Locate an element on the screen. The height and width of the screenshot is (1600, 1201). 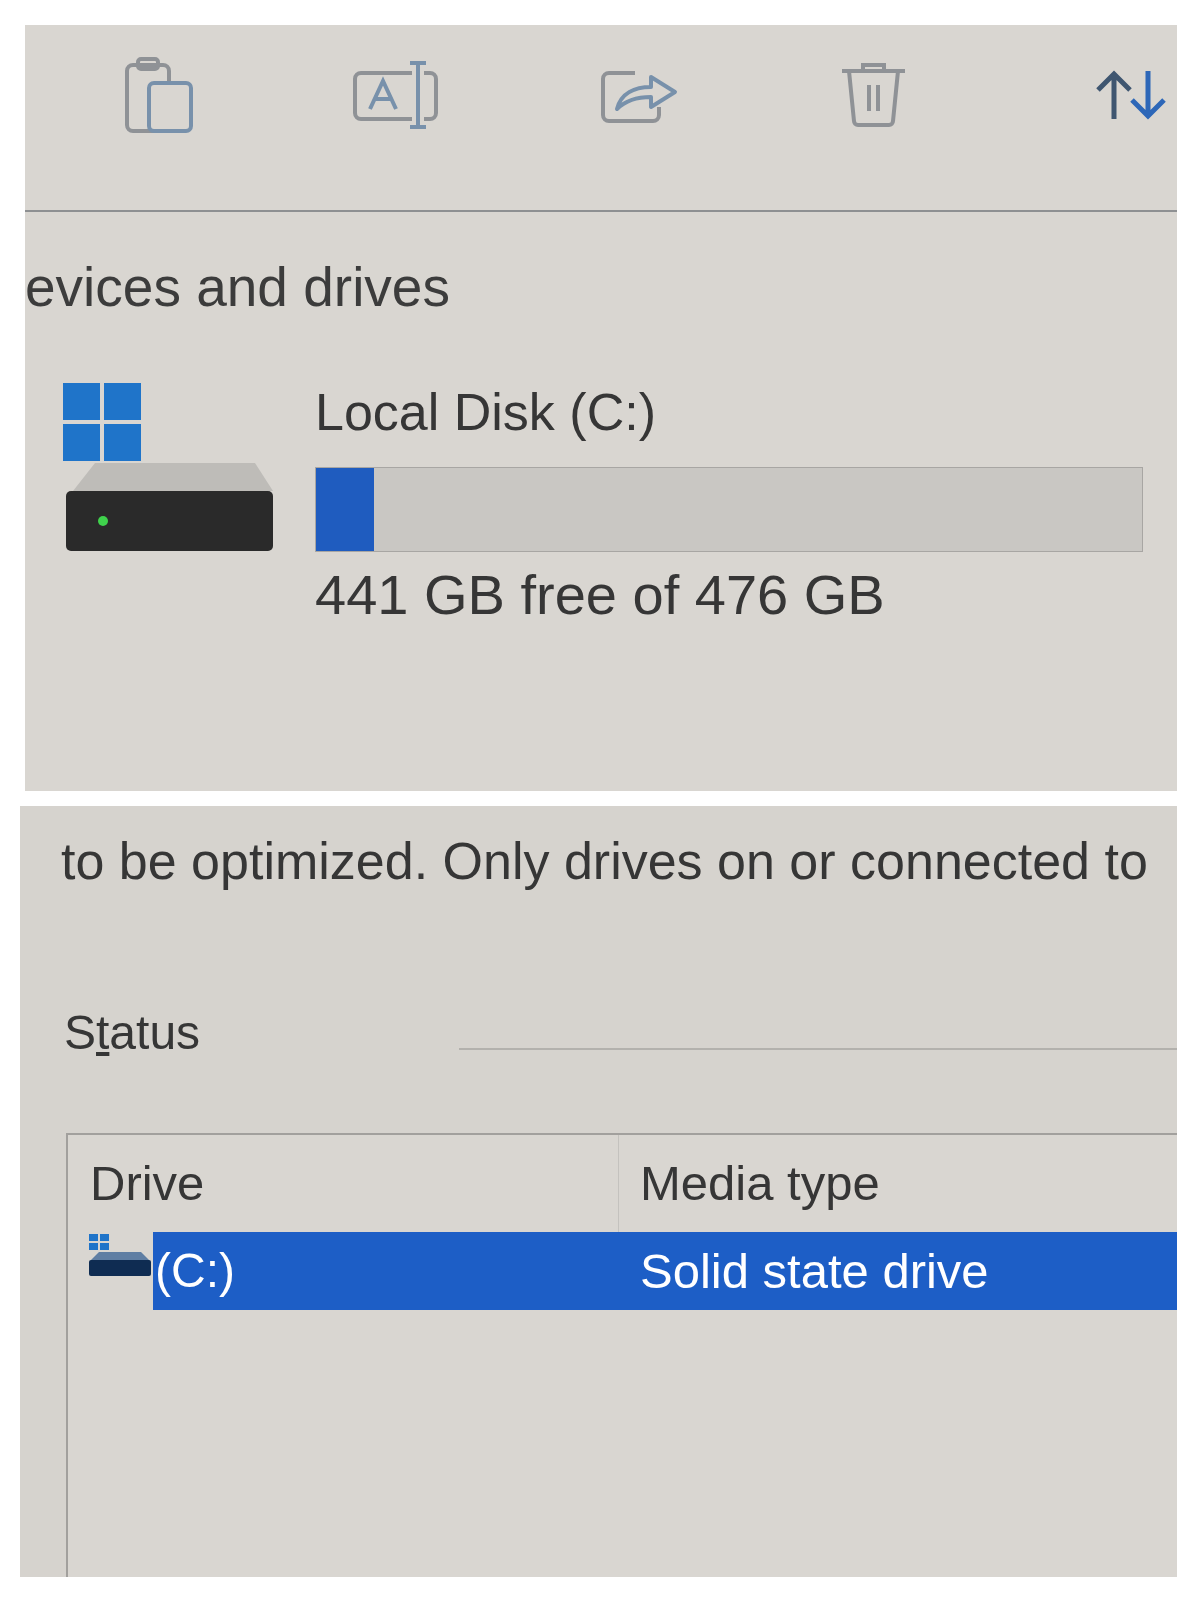
drive-free-space: 441 GB free of 476 GB is located at coordinates (600, 595).